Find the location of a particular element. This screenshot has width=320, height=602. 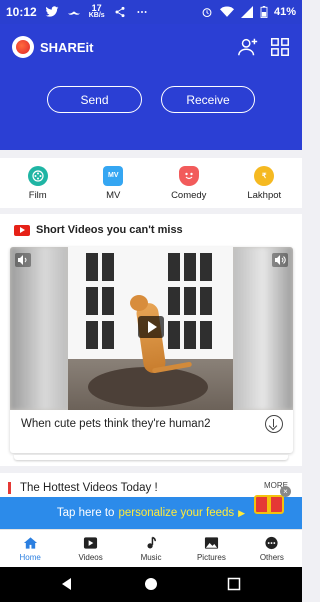

nav-music: Music is located at coordinates (151, 548).